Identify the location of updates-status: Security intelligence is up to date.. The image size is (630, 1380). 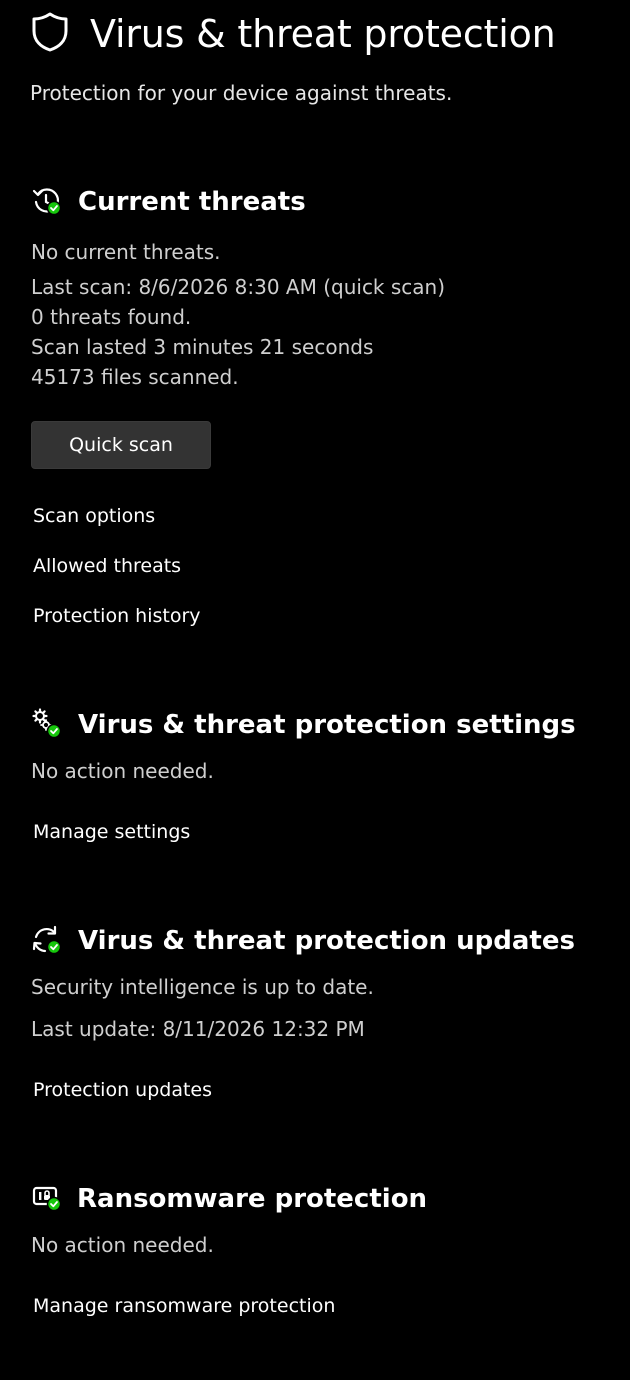
(202, 987).